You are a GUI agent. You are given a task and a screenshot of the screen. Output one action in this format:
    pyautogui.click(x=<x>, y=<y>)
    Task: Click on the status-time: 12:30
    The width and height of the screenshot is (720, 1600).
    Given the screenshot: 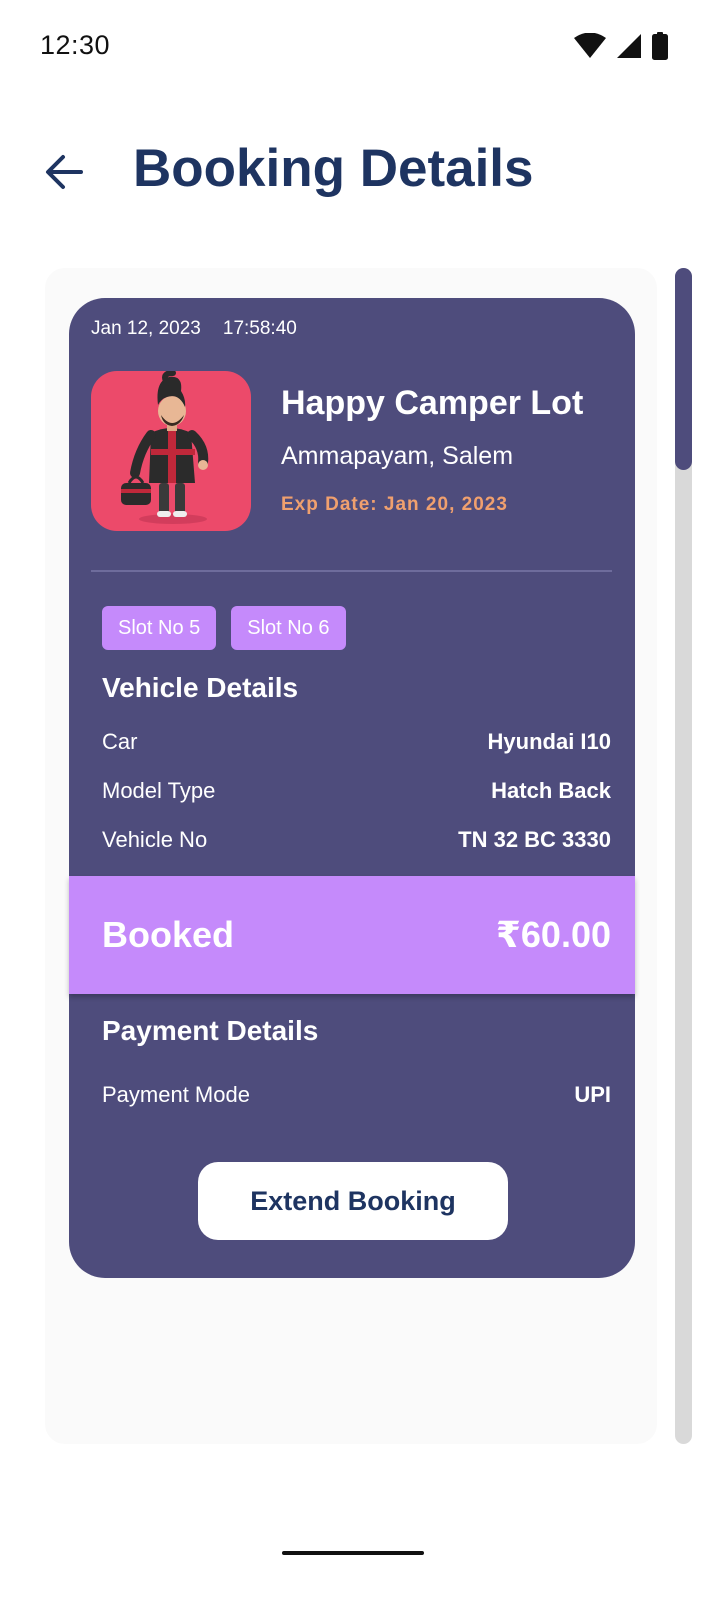 What is the action you would take?
    pyautogui.click(x=75, y=45)
    